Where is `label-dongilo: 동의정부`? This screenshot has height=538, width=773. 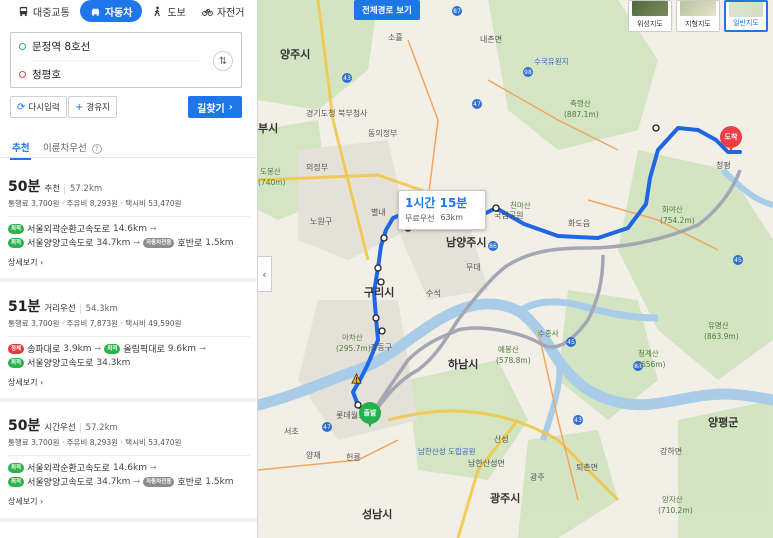
label-dongilo: 동의정부 is located at coordinates (383, 133).